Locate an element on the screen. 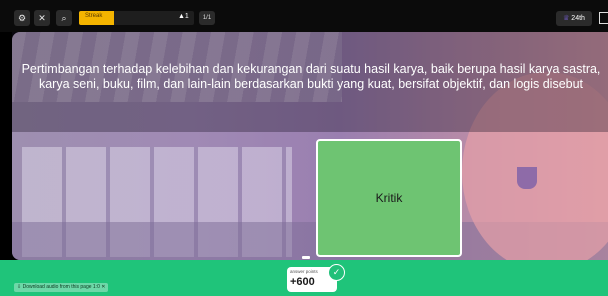 This screenshot has width=608, height=296. download-audio-link: ⇩ Download audio from this page 1:0 ✕ is located at coordinates (61, 287).